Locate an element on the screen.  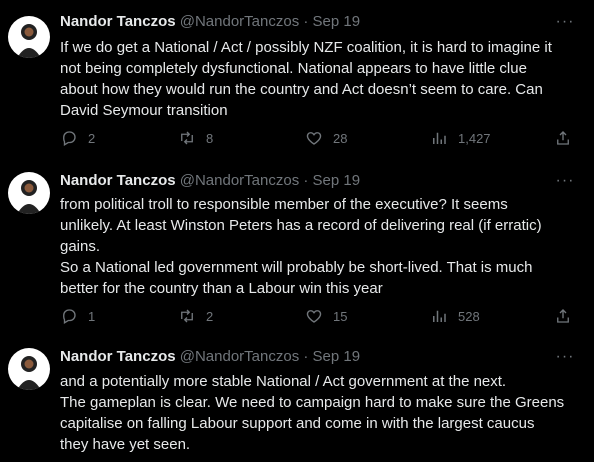
like-button: 15 is located at coordinates (326, 316).